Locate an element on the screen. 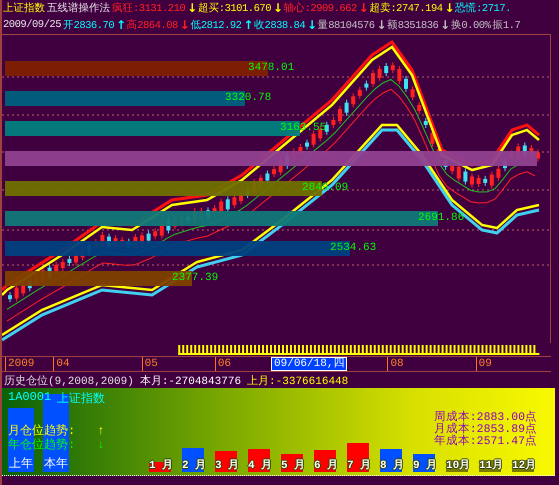  price-level-label: 3163.55 is located at coordinates (303, 128).